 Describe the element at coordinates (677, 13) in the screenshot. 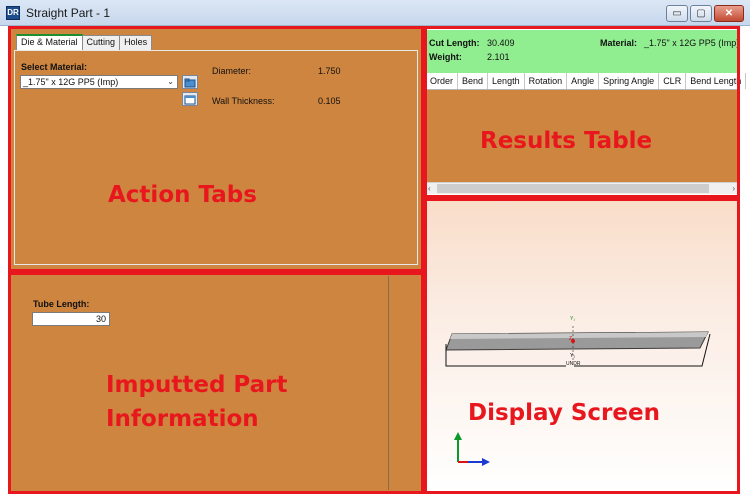

I see `minimize-button: ▭` at that location.